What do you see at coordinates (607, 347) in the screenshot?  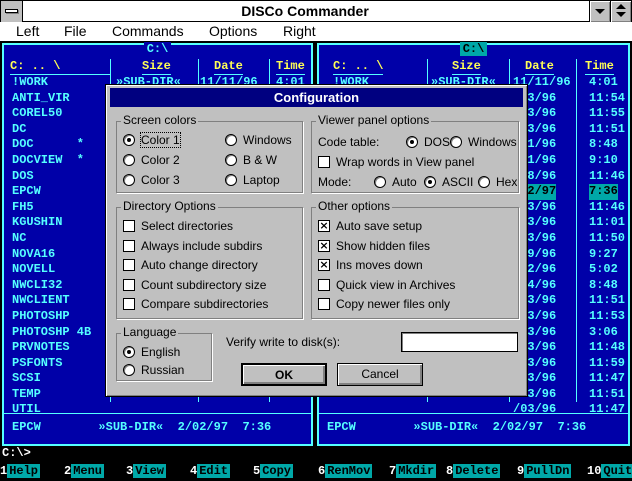 I see `file-time: 11:48` at bounding box center [607, 347].